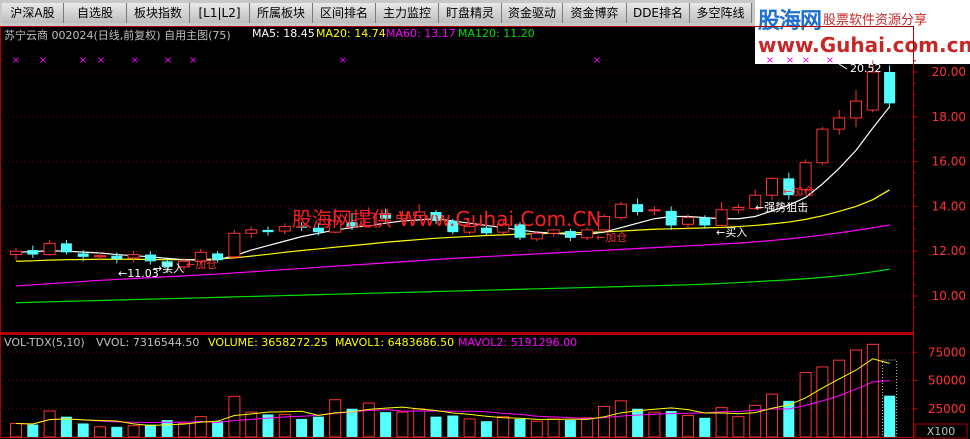  Describe the element at coordinates (949, 72) in the screenshot. I see `price-tick-label: 20.00` at that location.